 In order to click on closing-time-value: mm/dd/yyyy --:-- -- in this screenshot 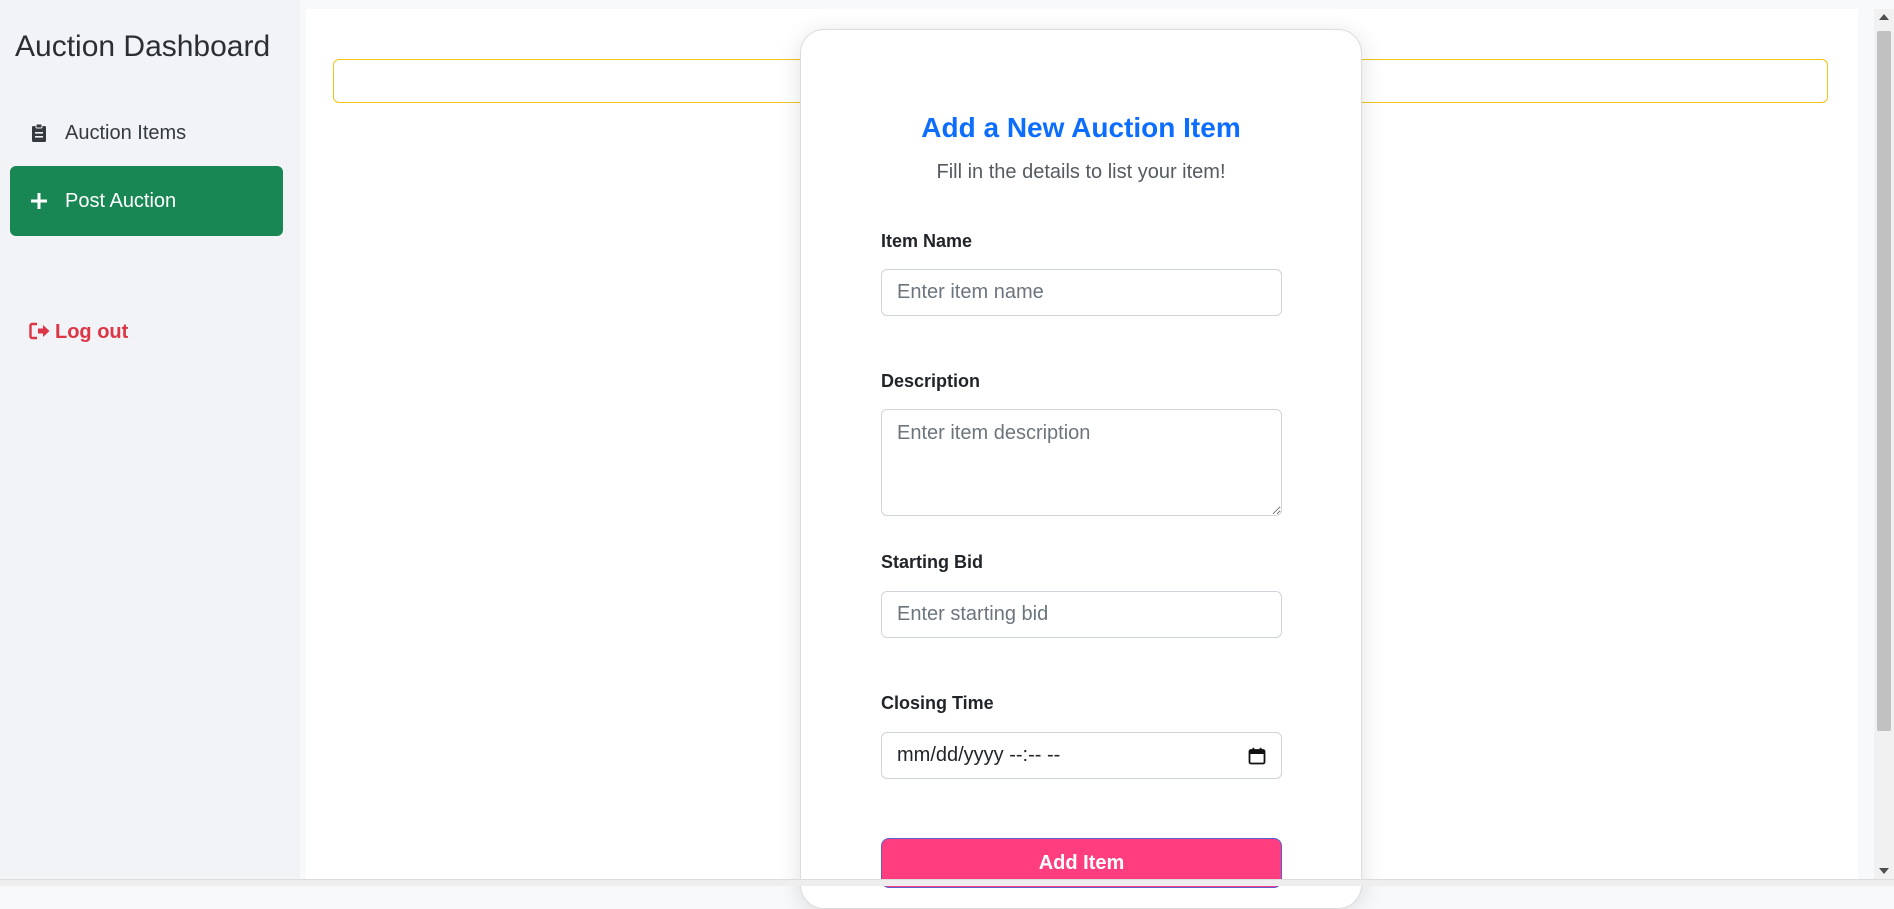, I will do `click(979, 755)`.